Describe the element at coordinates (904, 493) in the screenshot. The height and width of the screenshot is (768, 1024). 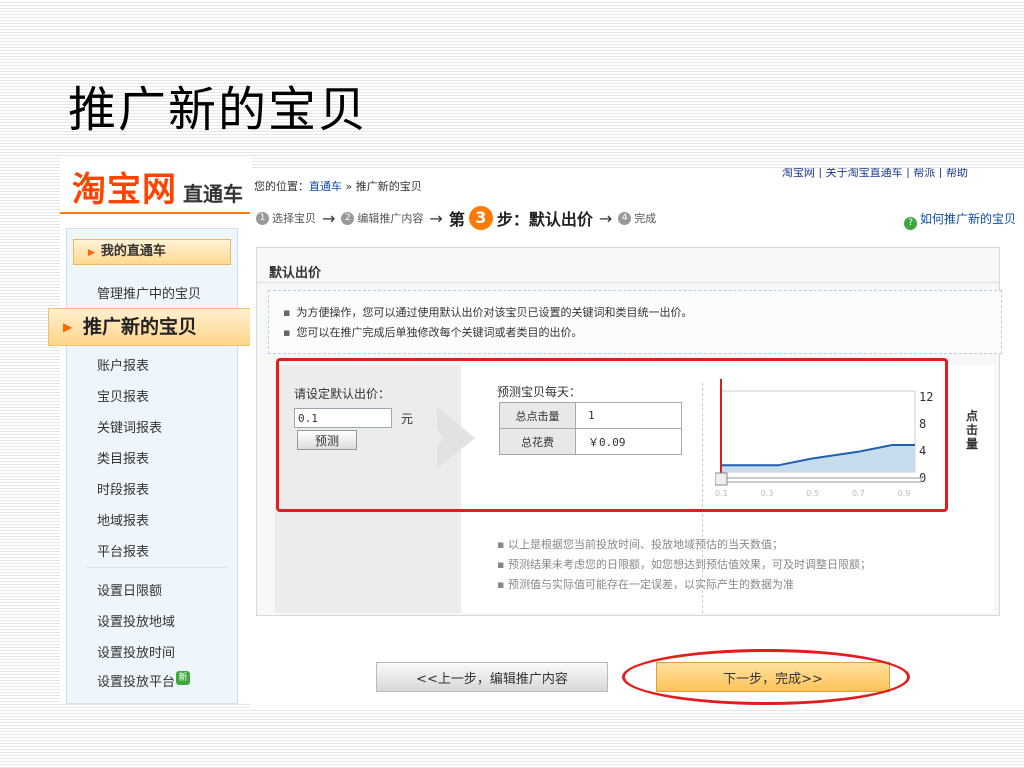
I see `x-tick-label: 0.9` at that location.